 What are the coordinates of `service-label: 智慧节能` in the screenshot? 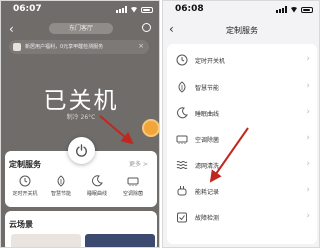 It's located at (60, 194).